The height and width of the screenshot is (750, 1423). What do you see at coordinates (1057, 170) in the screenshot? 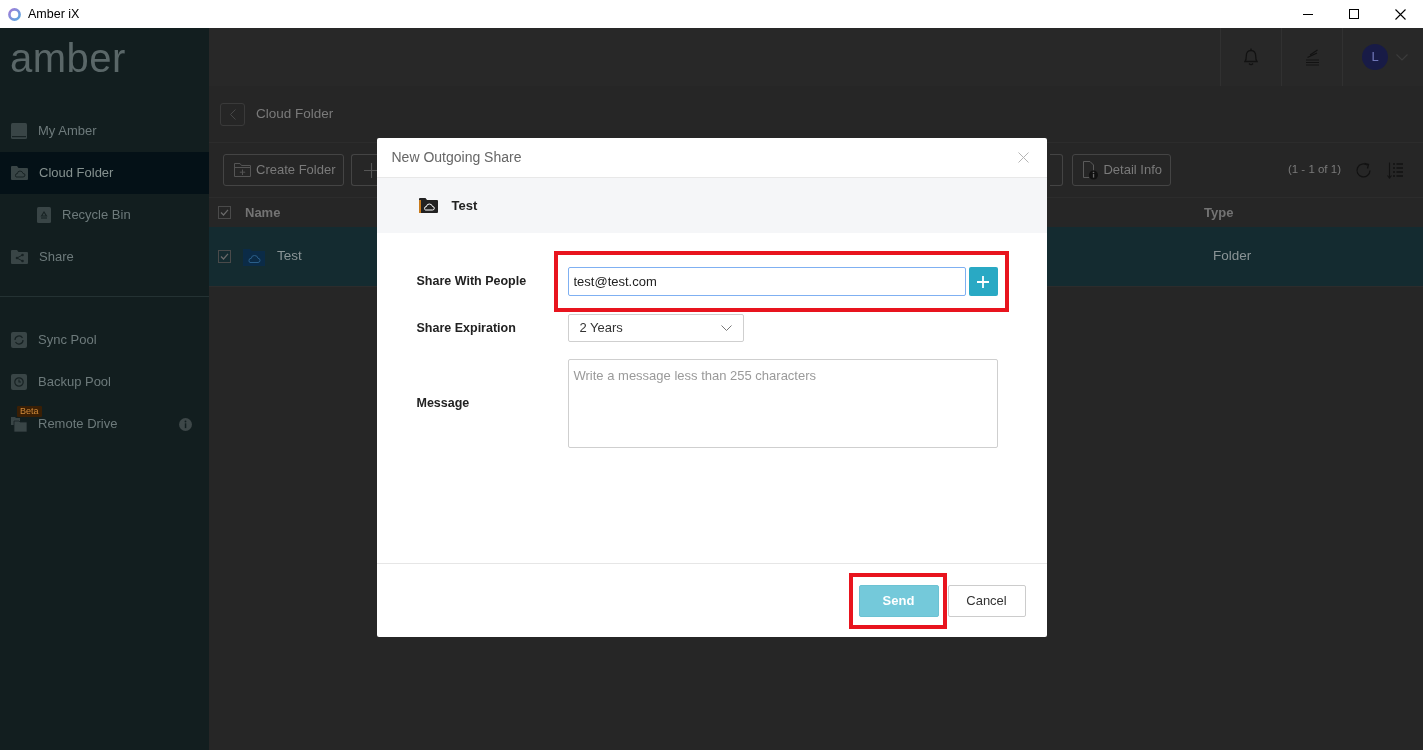
I see `toolbar-button` at bounding box center [1057, 170].